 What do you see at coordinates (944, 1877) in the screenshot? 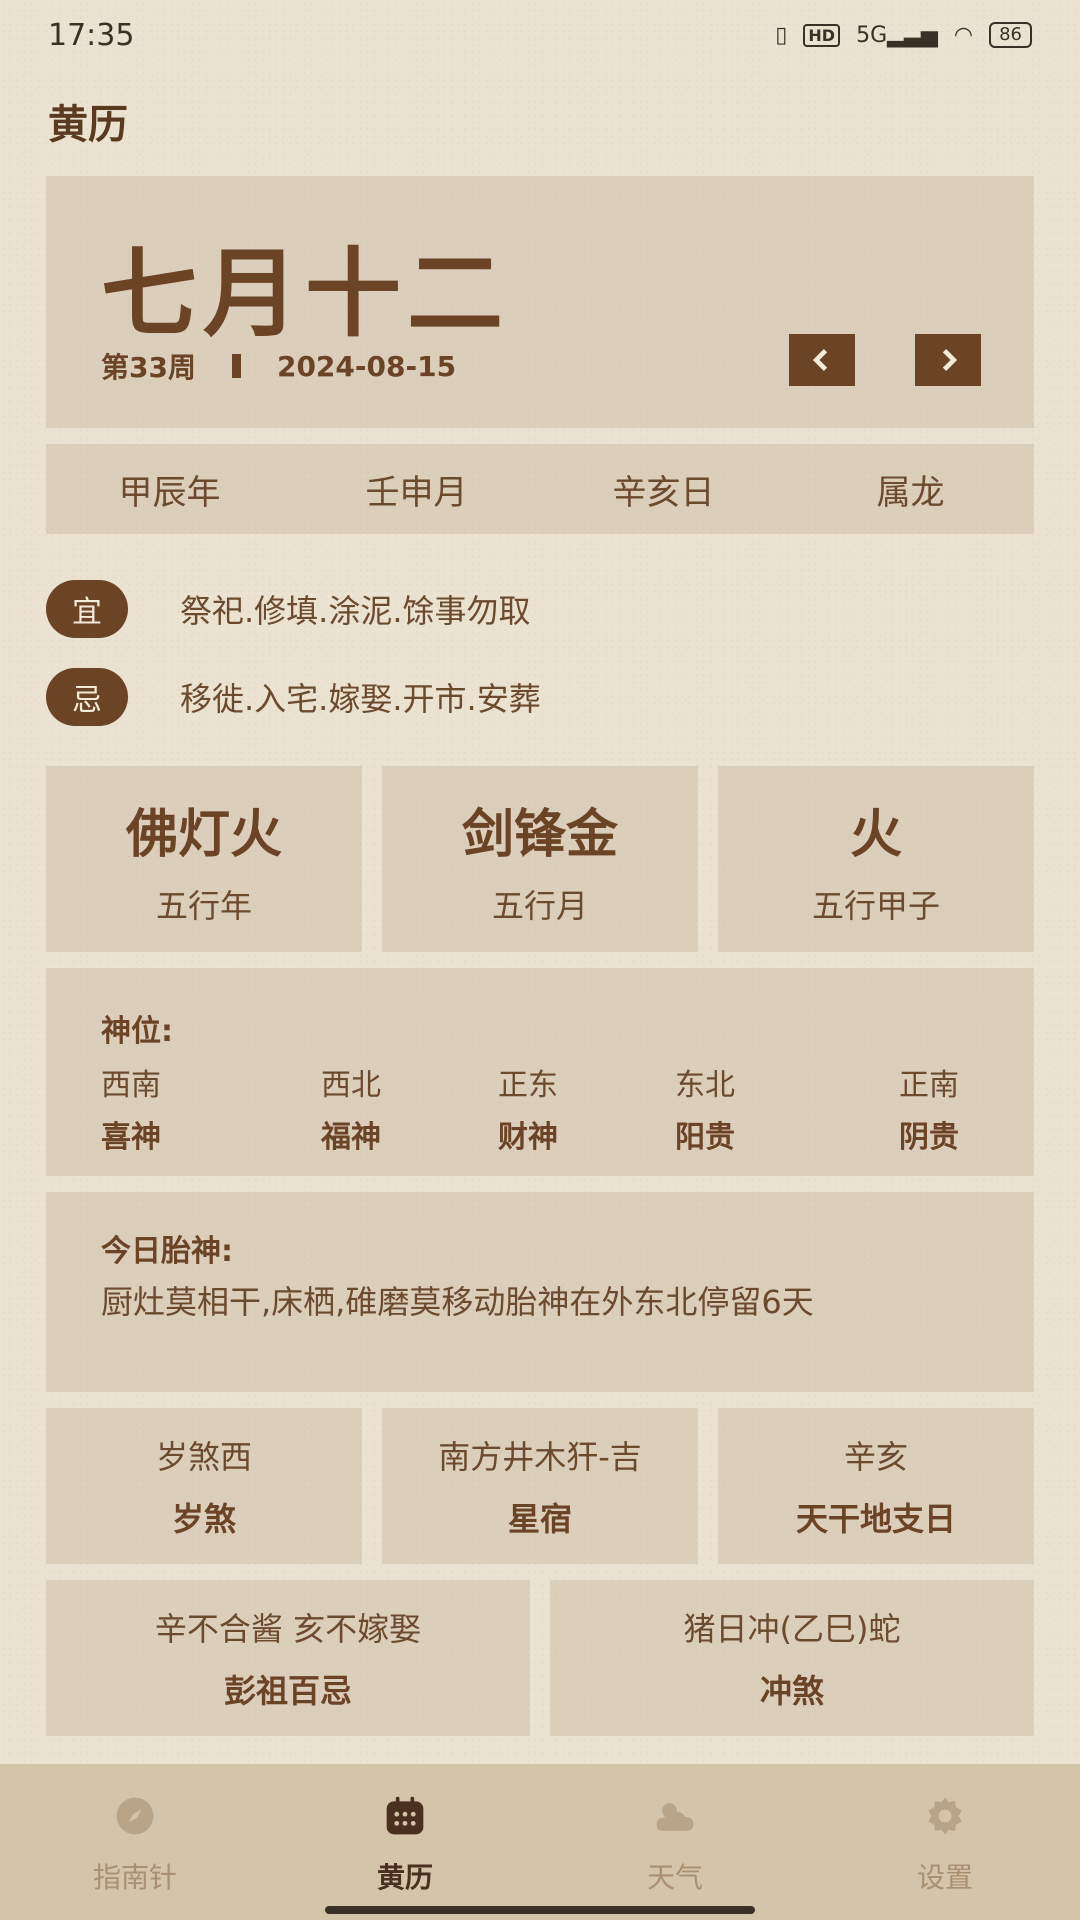
I see `tab-label: 设置` at bounding box center [944, 1877].